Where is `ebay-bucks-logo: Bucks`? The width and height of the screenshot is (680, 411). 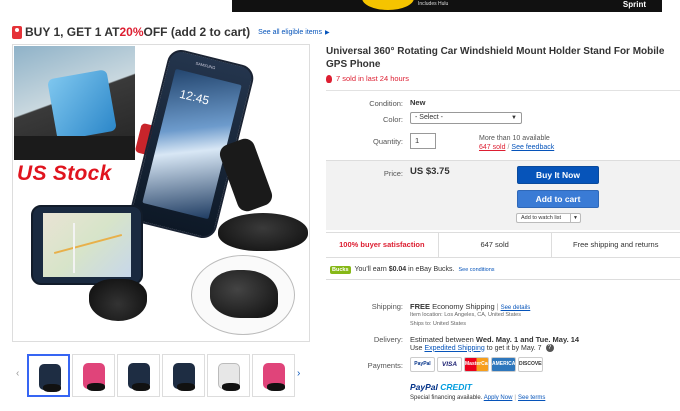 ebay-bucks-logo: Bucks is located at coordinates (340, 269).